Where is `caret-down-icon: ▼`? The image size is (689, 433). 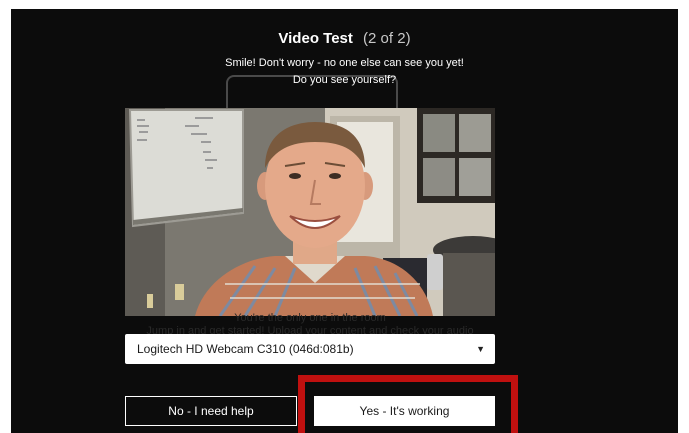 caret-down-icon: ▼ is located at coordinates (480, 349).